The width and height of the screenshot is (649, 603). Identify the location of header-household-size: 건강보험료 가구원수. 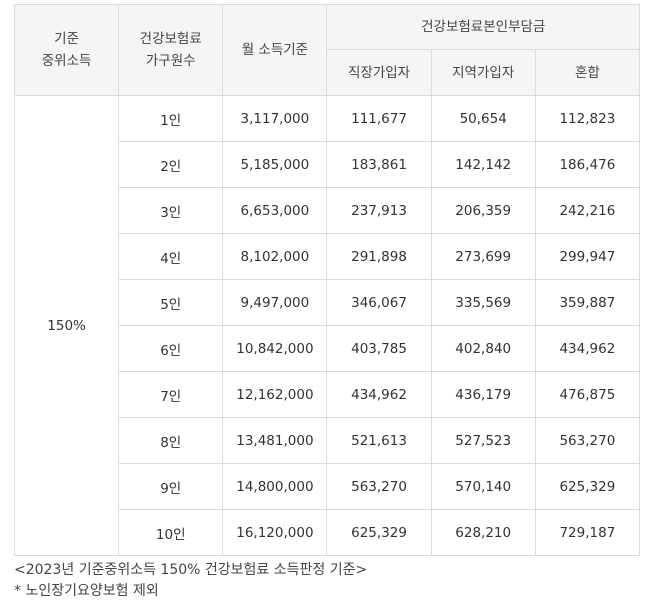
(171, 50).